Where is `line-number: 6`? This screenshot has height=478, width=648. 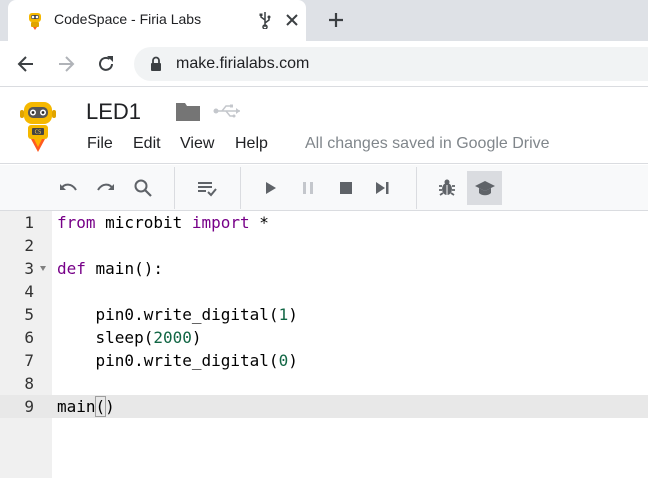 line-number: 6 is located at coordinates (29, 337).